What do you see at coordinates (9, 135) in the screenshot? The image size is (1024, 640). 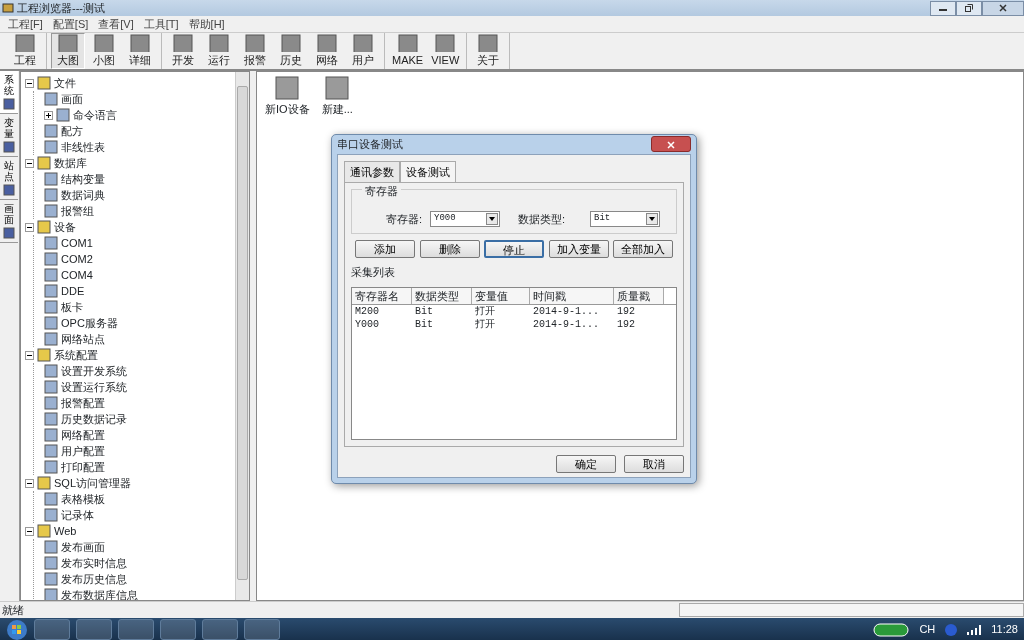 I see `side-tab: 变量` at bounding box center [9, 135].